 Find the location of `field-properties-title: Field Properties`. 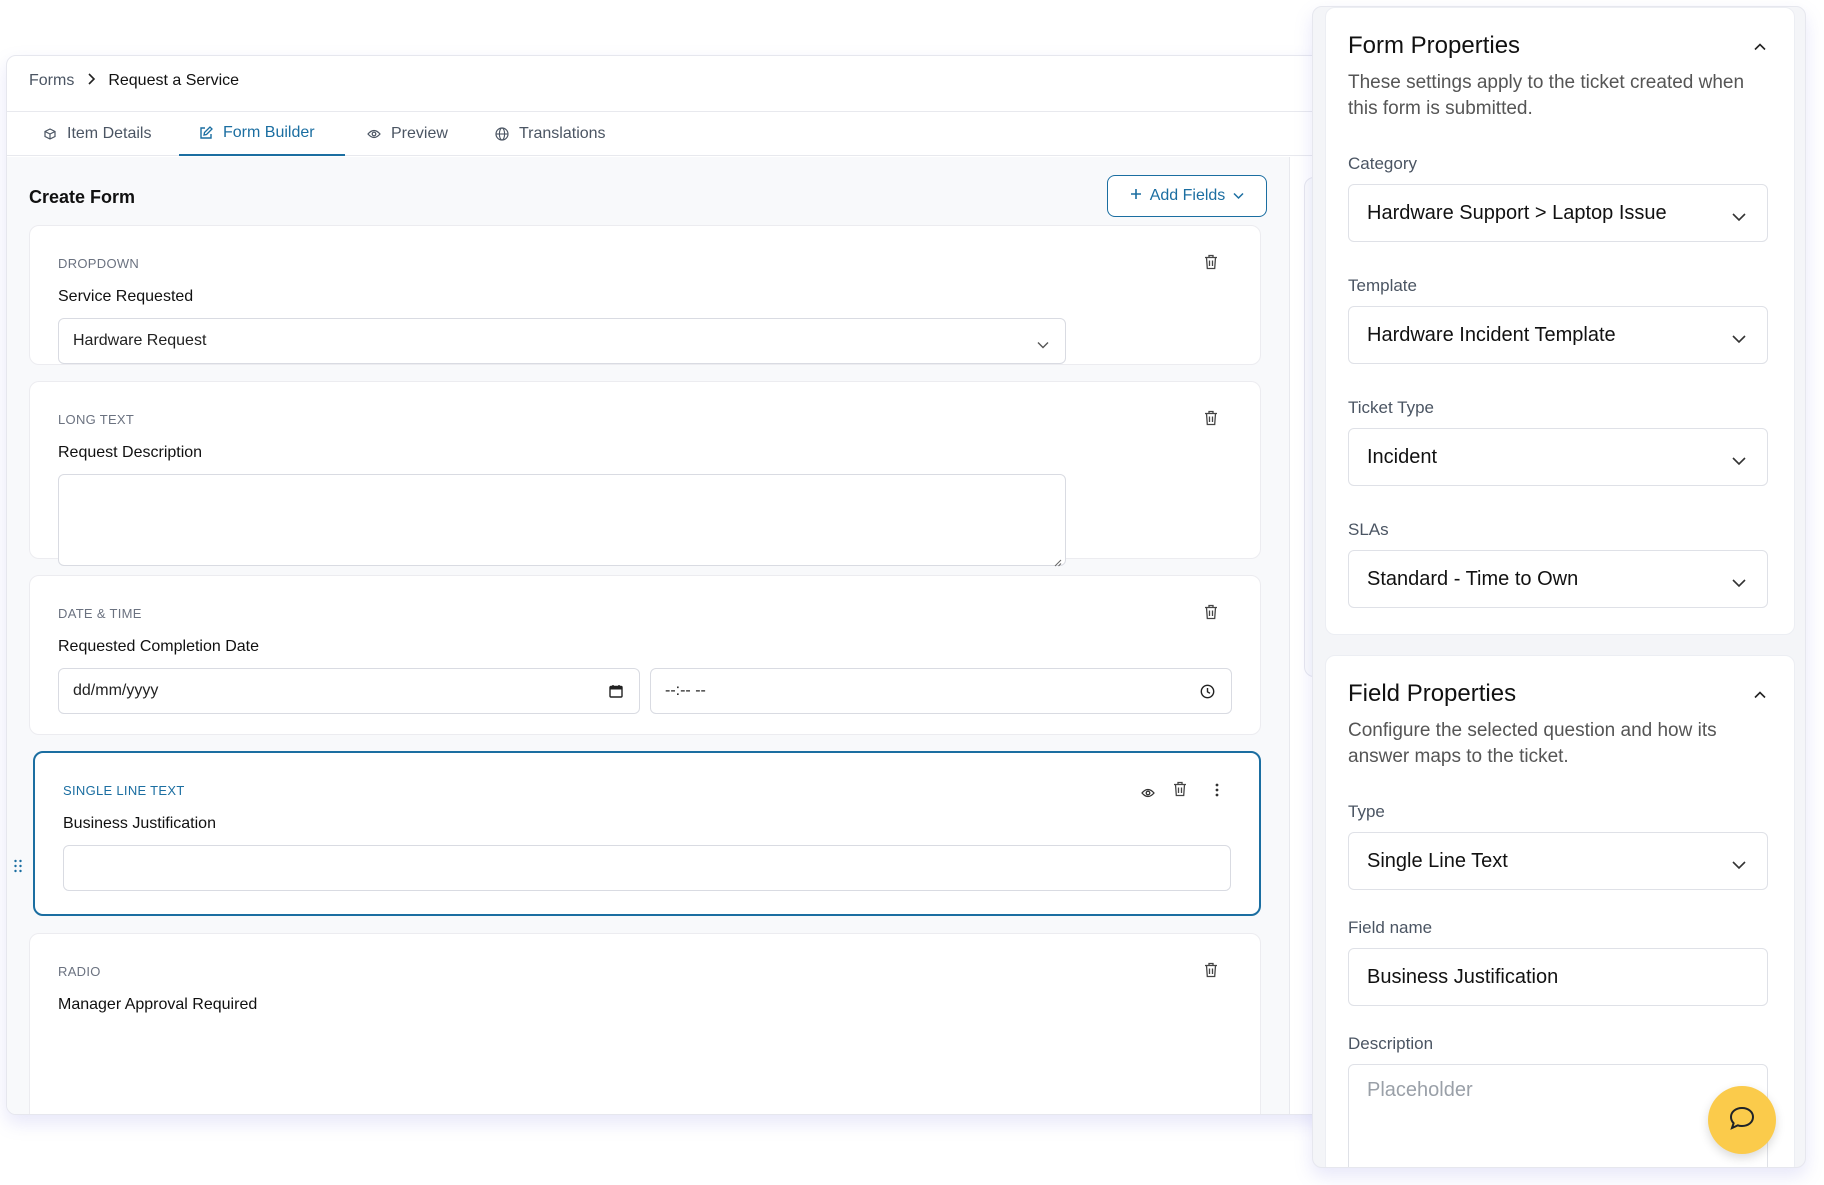

field-properties-title: Field Properties is located at coordinates (1432, 693).